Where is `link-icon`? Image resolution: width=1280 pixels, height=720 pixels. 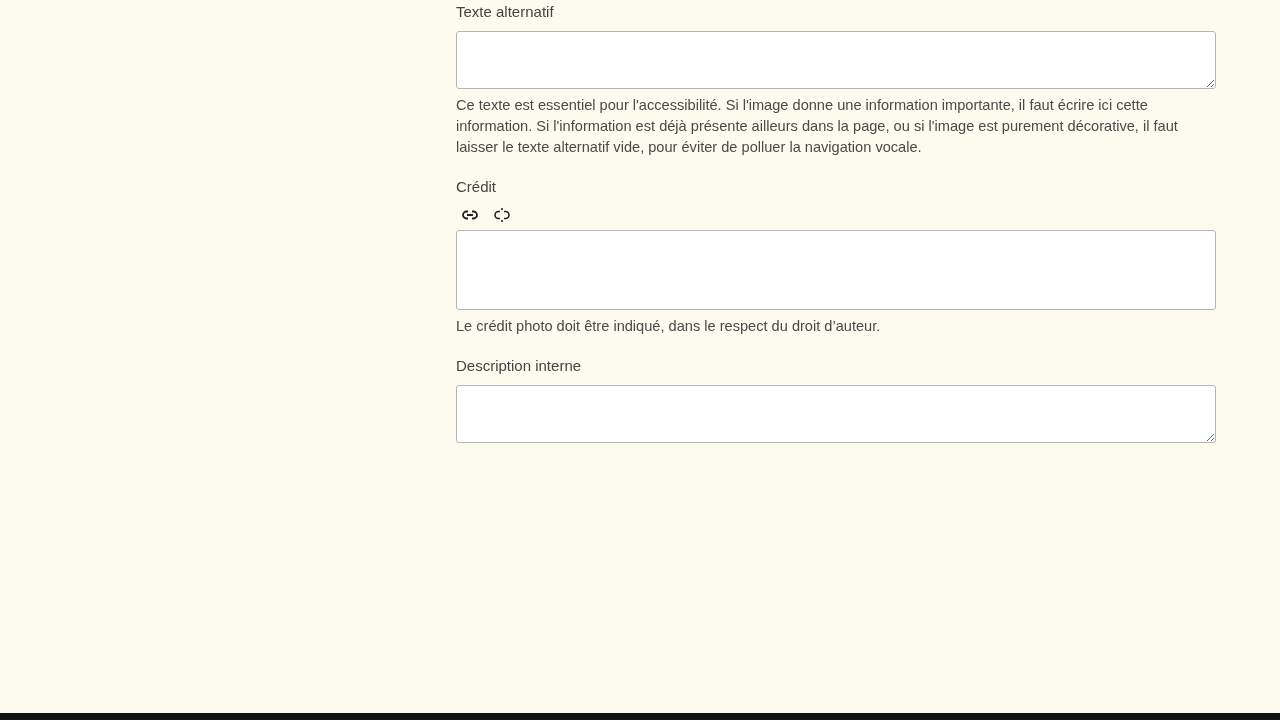 link-icon is located at coordinates (470, 215).